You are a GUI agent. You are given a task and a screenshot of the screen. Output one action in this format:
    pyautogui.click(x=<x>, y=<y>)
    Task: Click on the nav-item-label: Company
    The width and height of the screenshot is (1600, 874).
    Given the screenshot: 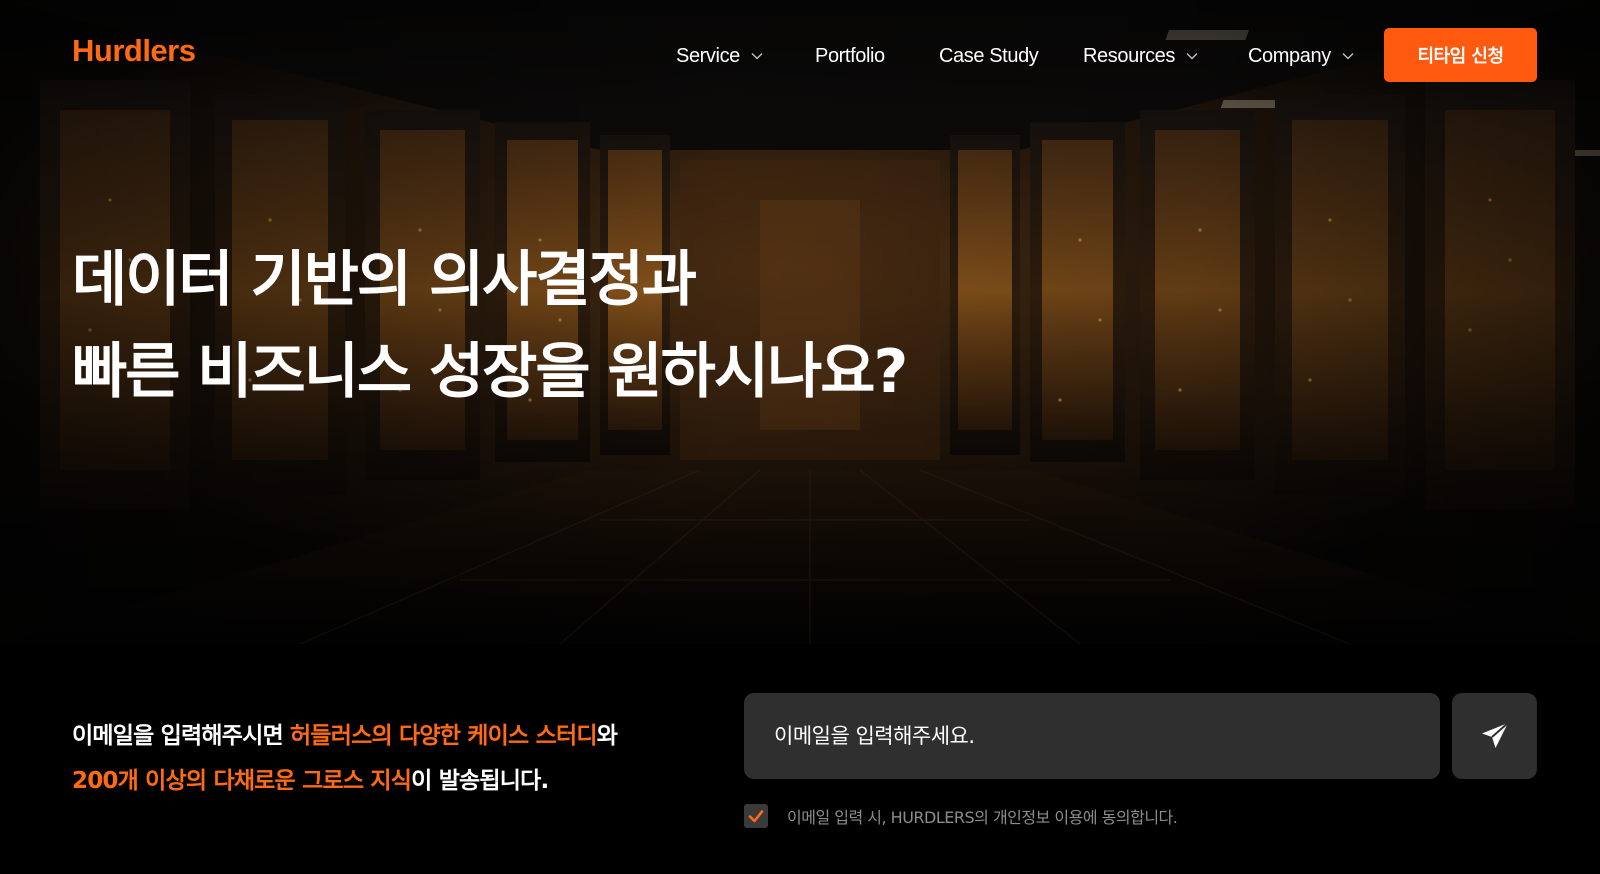 What is the action you would take?
    pyautogui.click(x=1289, y=55)
    